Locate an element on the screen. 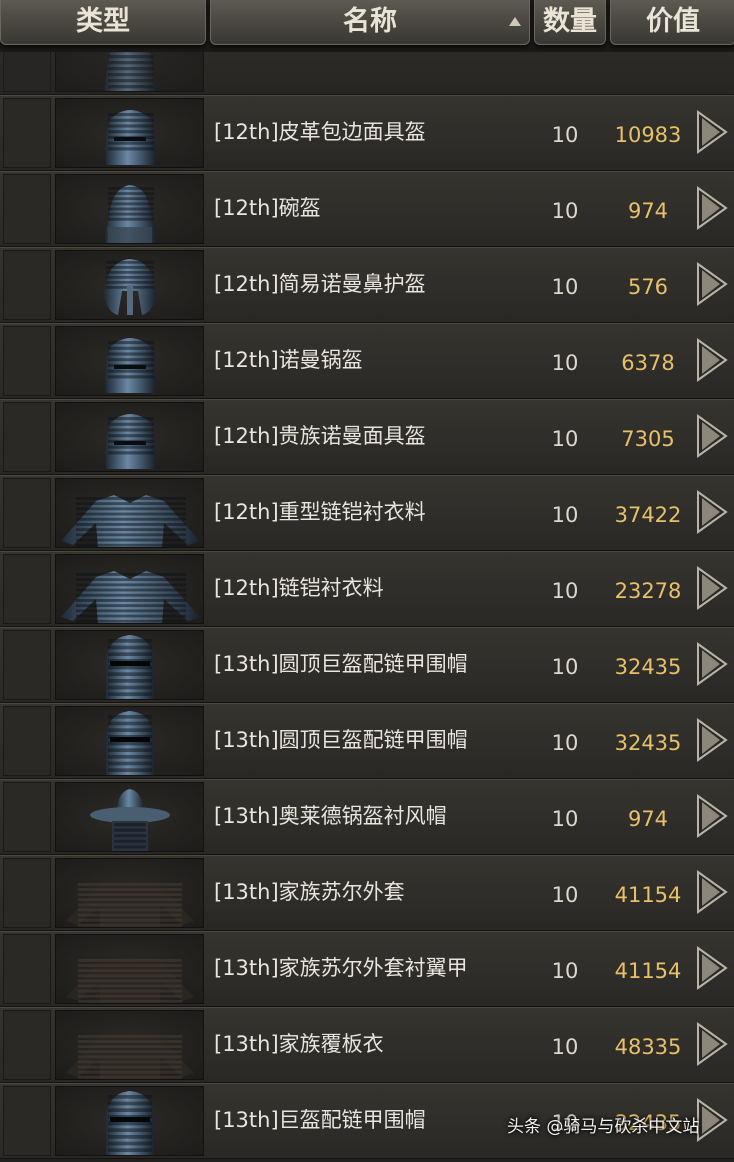 This screenshot has width=734, height=1162. item-value: 23278 is located at coordinates (648, 591).